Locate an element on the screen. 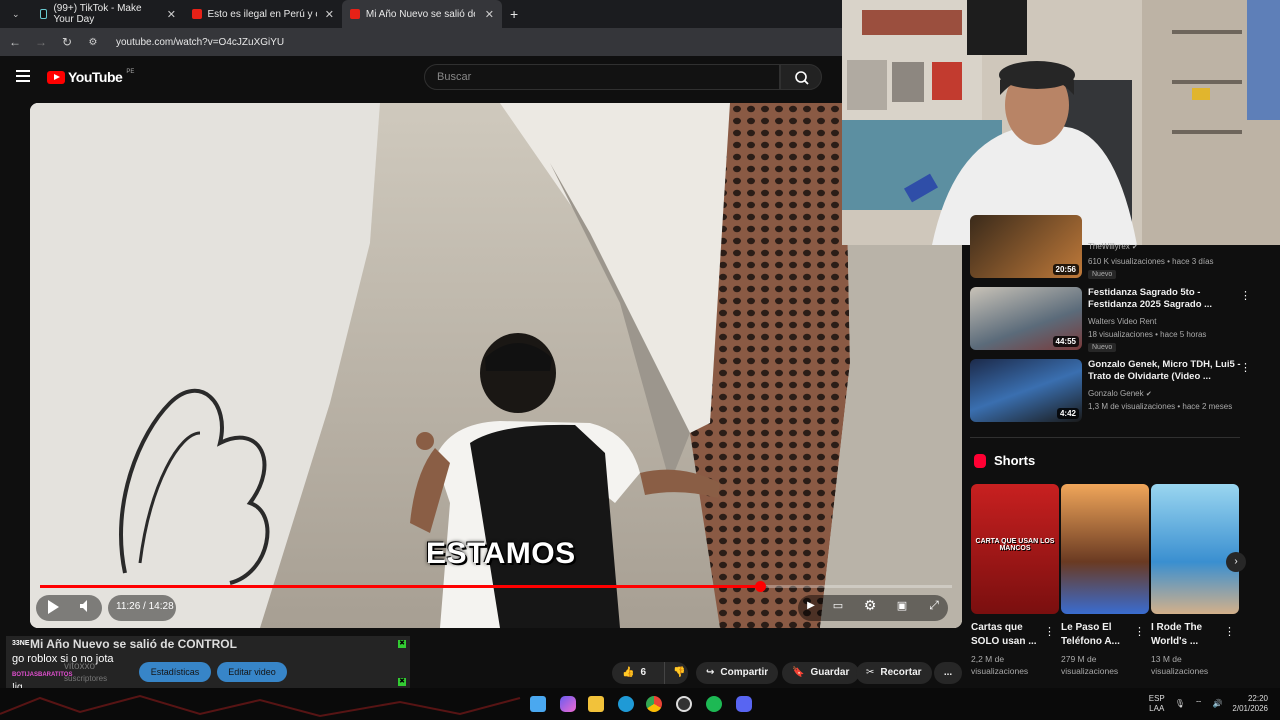 This screenshot has height=720, width=1280. new-tab-button: + is located at coordinates (514, 14).